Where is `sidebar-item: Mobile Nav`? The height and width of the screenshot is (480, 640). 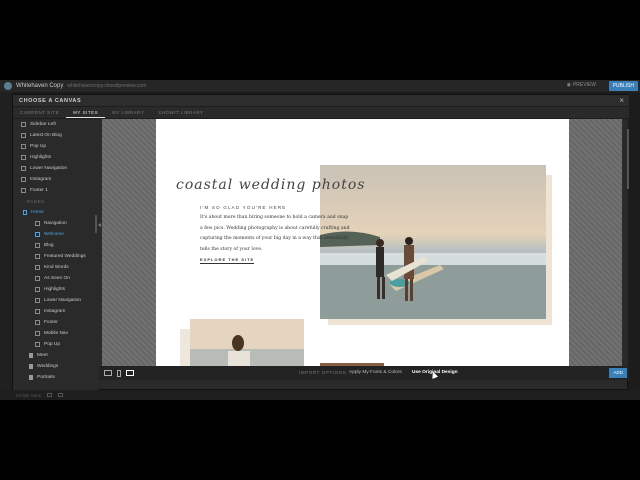 sidebar-item: Mobile Nav is located at coordinates (56, 333).